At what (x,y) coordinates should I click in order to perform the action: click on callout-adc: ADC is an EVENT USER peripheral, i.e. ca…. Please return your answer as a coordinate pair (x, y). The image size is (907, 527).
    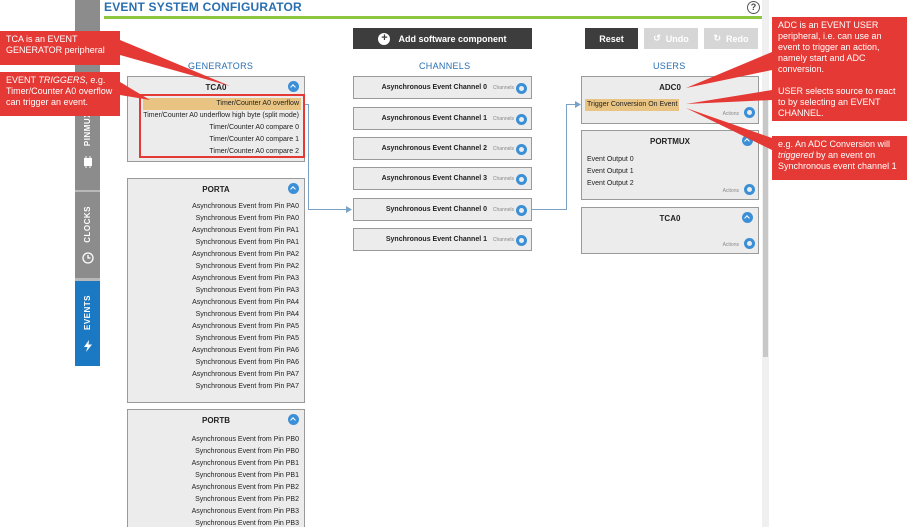
    Looking at the image, I should click on (839, 50).